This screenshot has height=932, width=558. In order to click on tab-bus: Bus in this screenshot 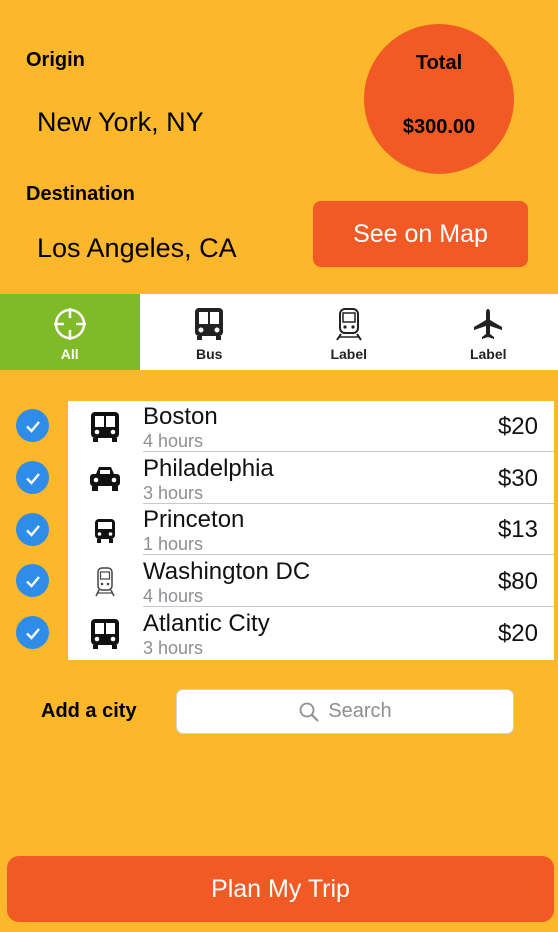, I will do `click(210, 332)`.